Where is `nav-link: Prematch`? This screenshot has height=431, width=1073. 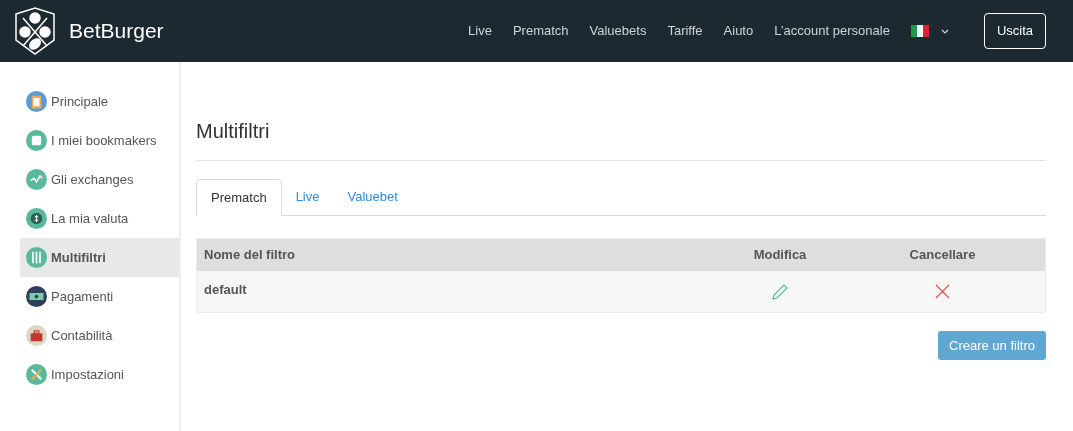
nav-link: Prematch is located at coordinates (540, 31).